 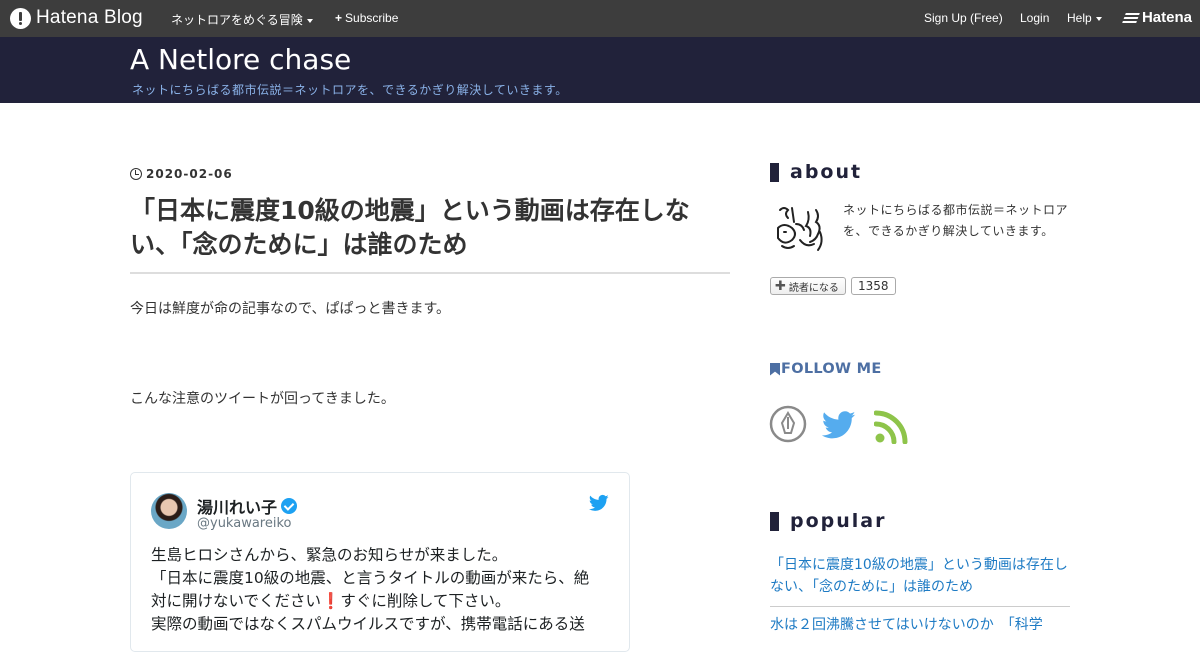 I want to click on hatena-blog-logo: Hatena Blog, so click(x=76, y=18).